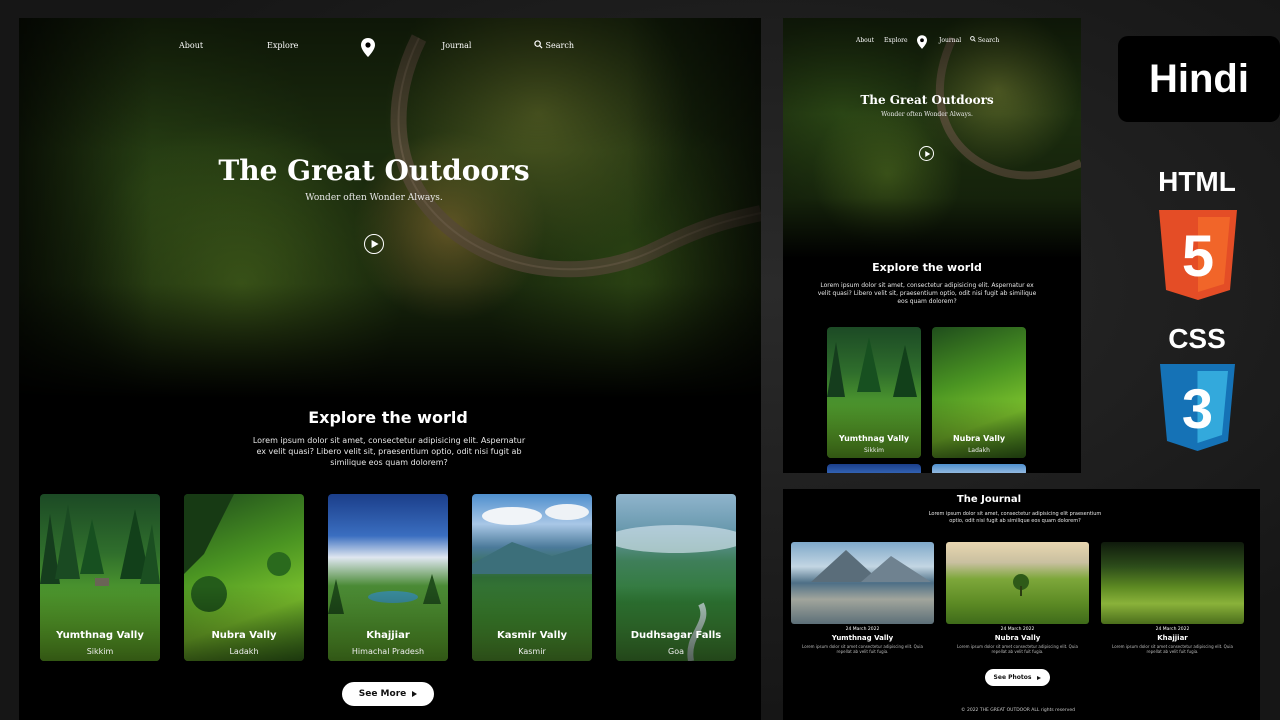 This screenshot has width=1280, height=720. I want to click on journal-title: Yumthnag Vally, so click(862, 638).